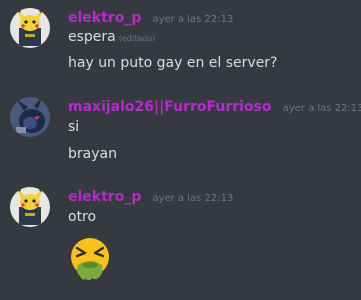 The image size is (361, 300). I want to click on lucario-avatar-icon, so click(30, 117).